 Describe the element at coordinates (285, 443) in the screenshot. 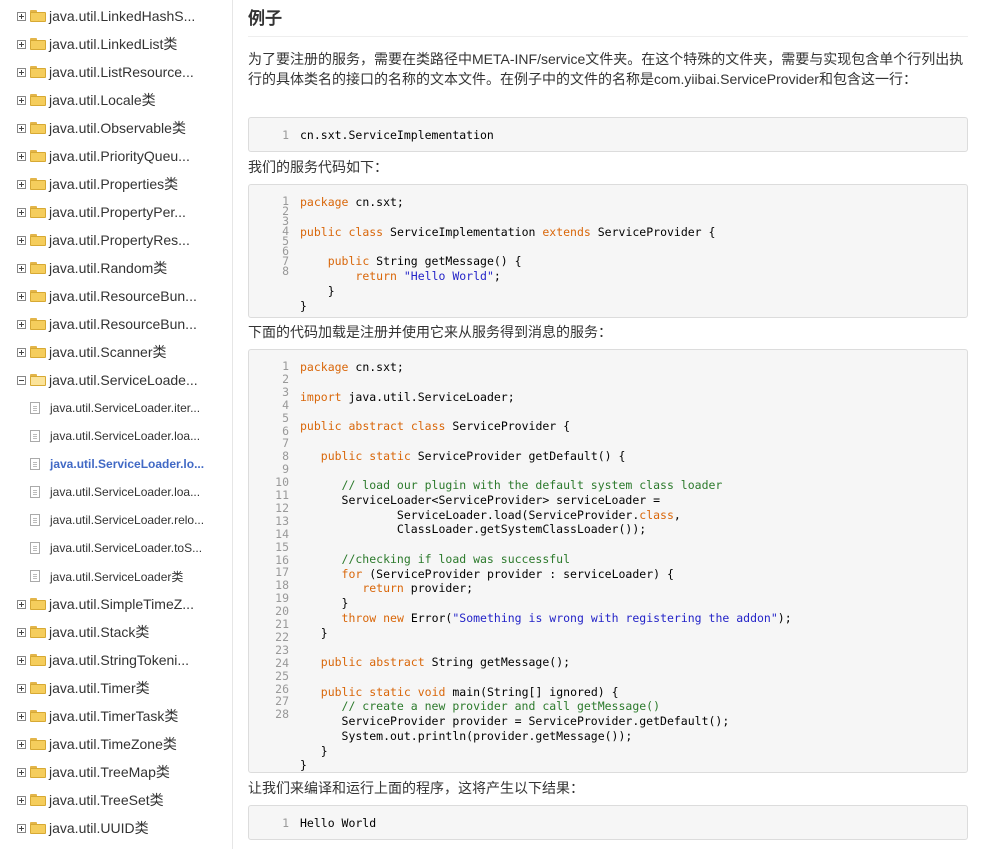

I see `line-number: 7` at that location.